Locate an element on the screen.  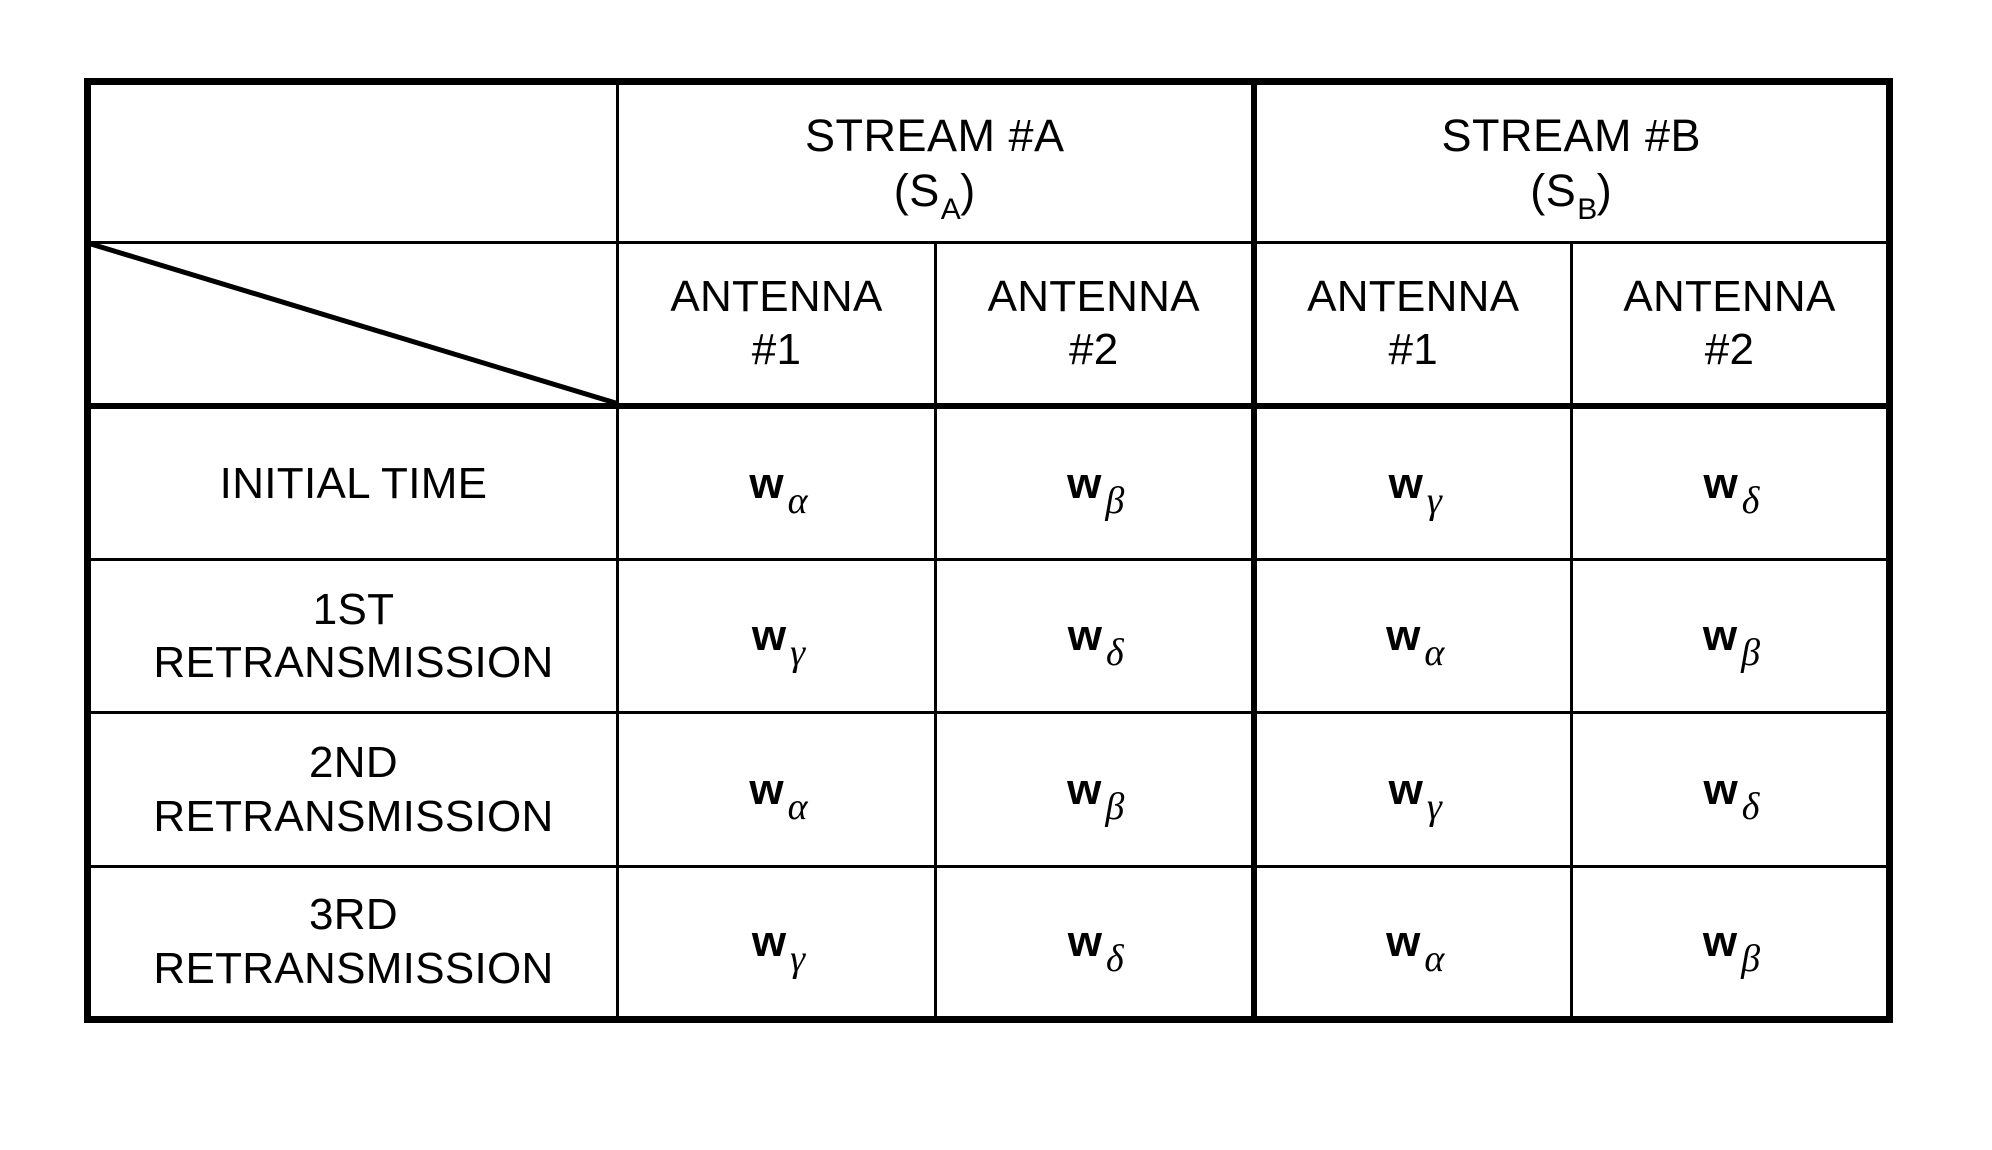
cell-retransmission-1-a2: wδ is located at coordinates (1095, 636).